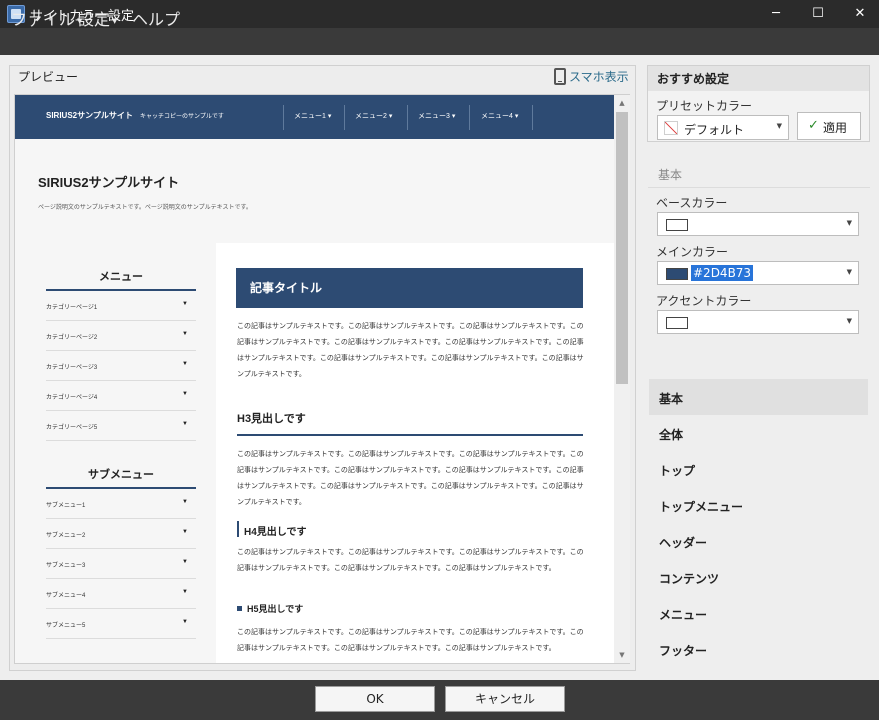 The height and width of the screenshot is (720, 879). I want to click on scroll-down-arrow-icon: ▼, so click(622, 655).